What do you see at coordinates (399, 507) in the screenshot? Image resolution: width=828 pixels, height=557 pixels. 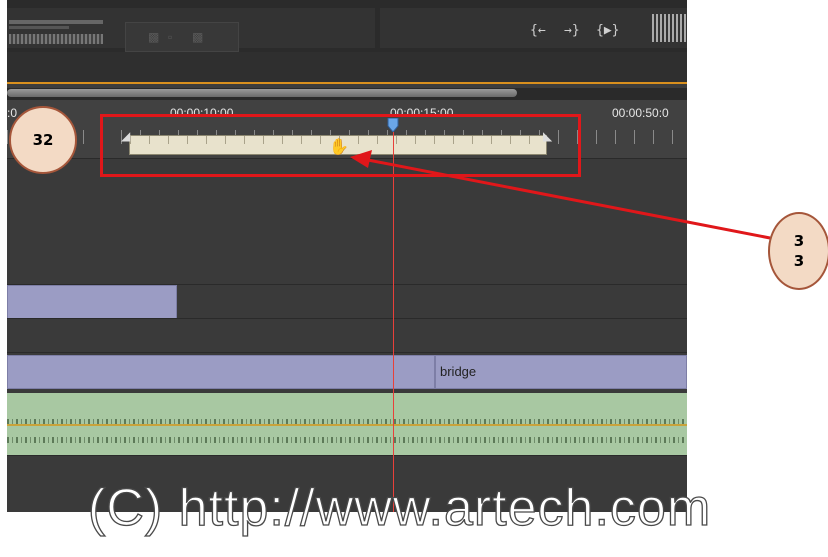 I see `watermark-text: (C) http://www.artech.com` at bounding box center [399, 507].